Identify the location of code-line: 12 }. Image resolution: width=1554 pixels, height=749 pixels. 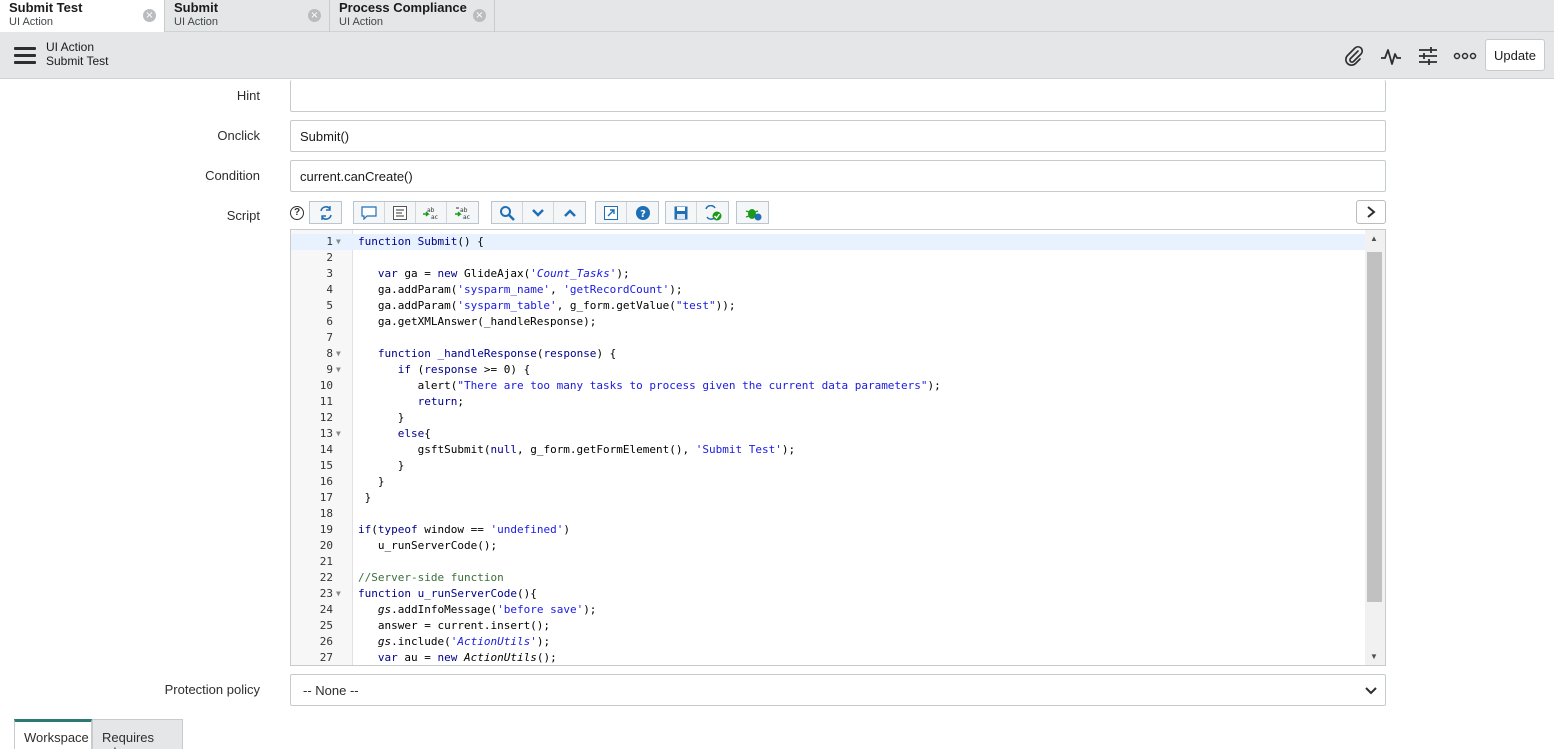
(828, 418).